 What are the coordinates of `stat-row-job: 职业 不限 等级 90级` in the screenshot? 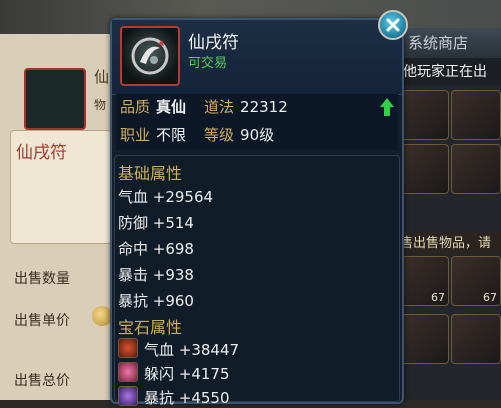 It's located at (197, 134).